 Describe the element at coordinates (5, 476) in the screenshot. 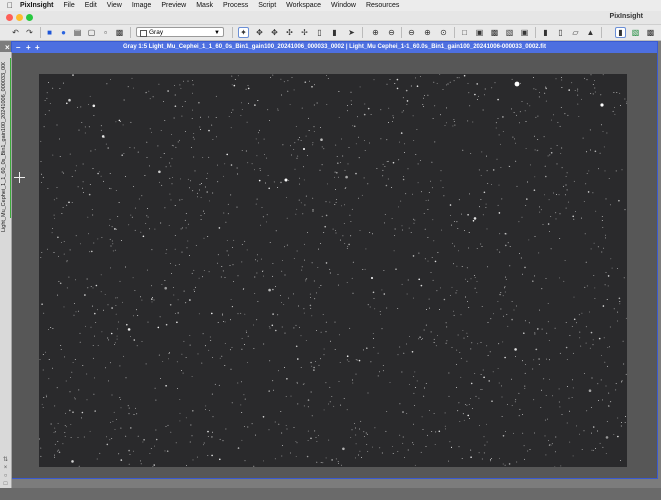

I see `tab-info-icon: ○` at that location.